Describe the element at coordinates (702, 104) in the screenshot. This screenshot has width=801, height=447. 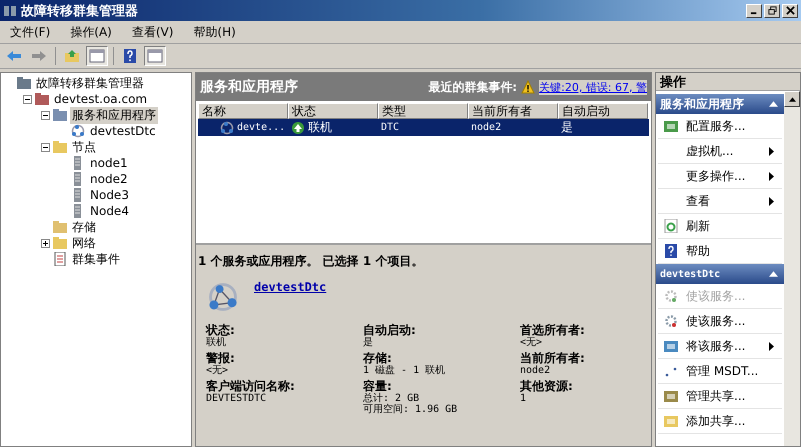
I see `section-title: 服务和应用程序` at that location.